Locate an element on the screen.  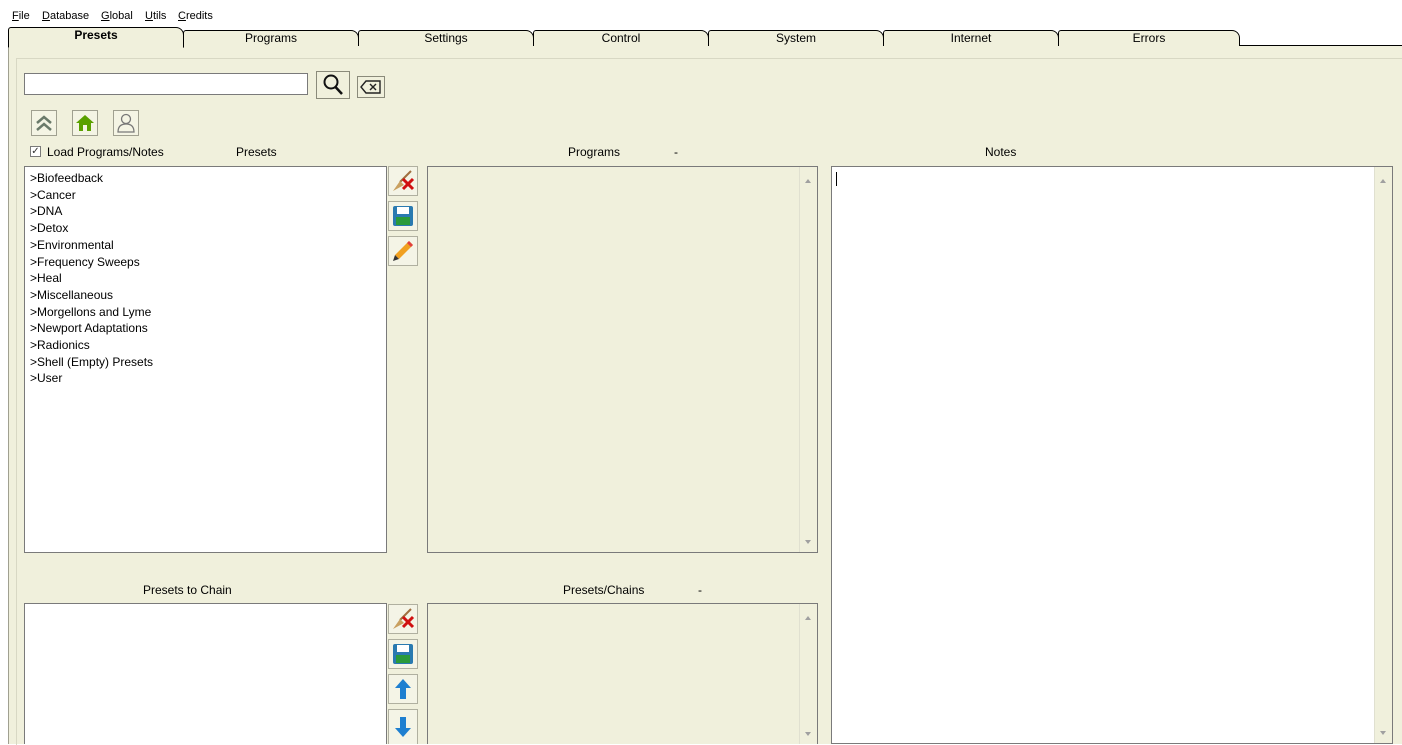
search-input is located at coordinates (166, 84).